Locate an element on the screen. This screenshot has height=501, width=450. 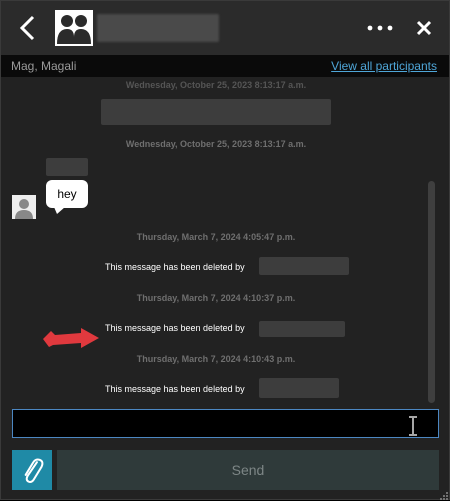
ellipsis-icon is located at coordinates (380, 28).